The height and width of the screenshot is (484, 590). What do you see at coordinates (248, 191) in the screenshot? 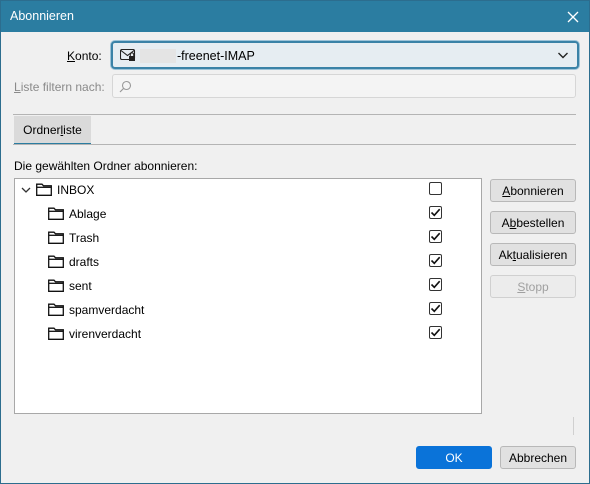
I see `tree-row: INBOX` at bounding box center [248, 191].